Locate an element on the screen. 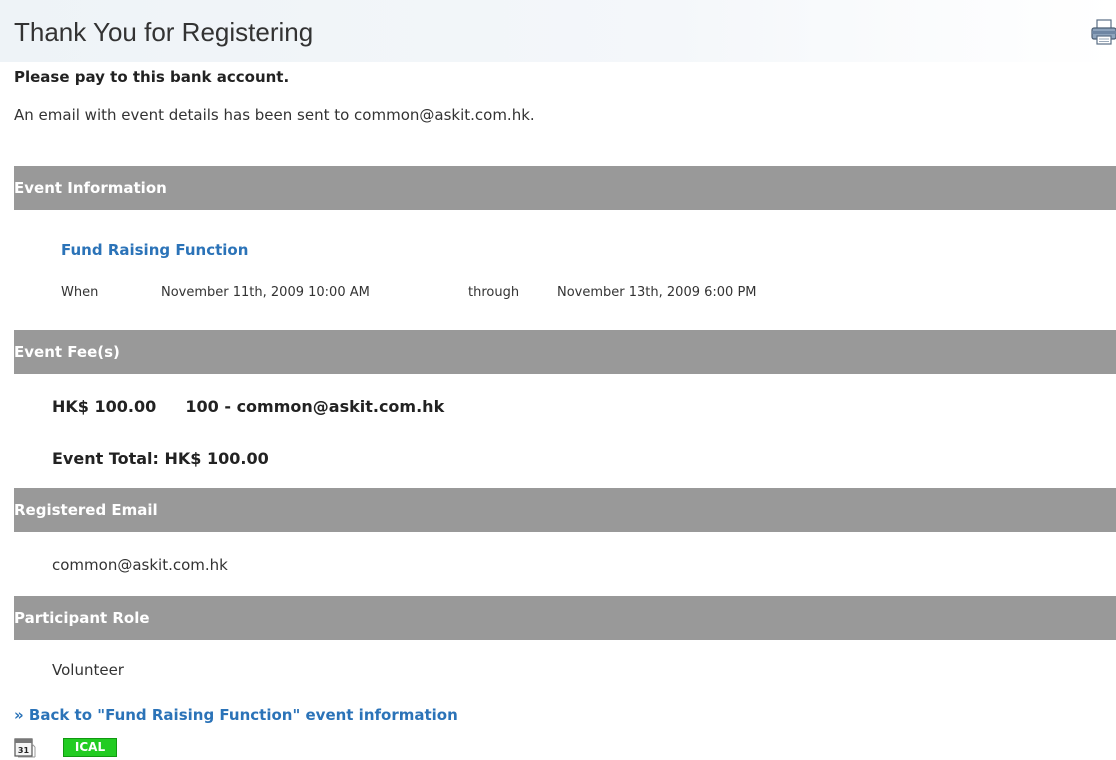 This screenshot has height=760, width=1116. printer-icon is located at coordinates (1103, 32).